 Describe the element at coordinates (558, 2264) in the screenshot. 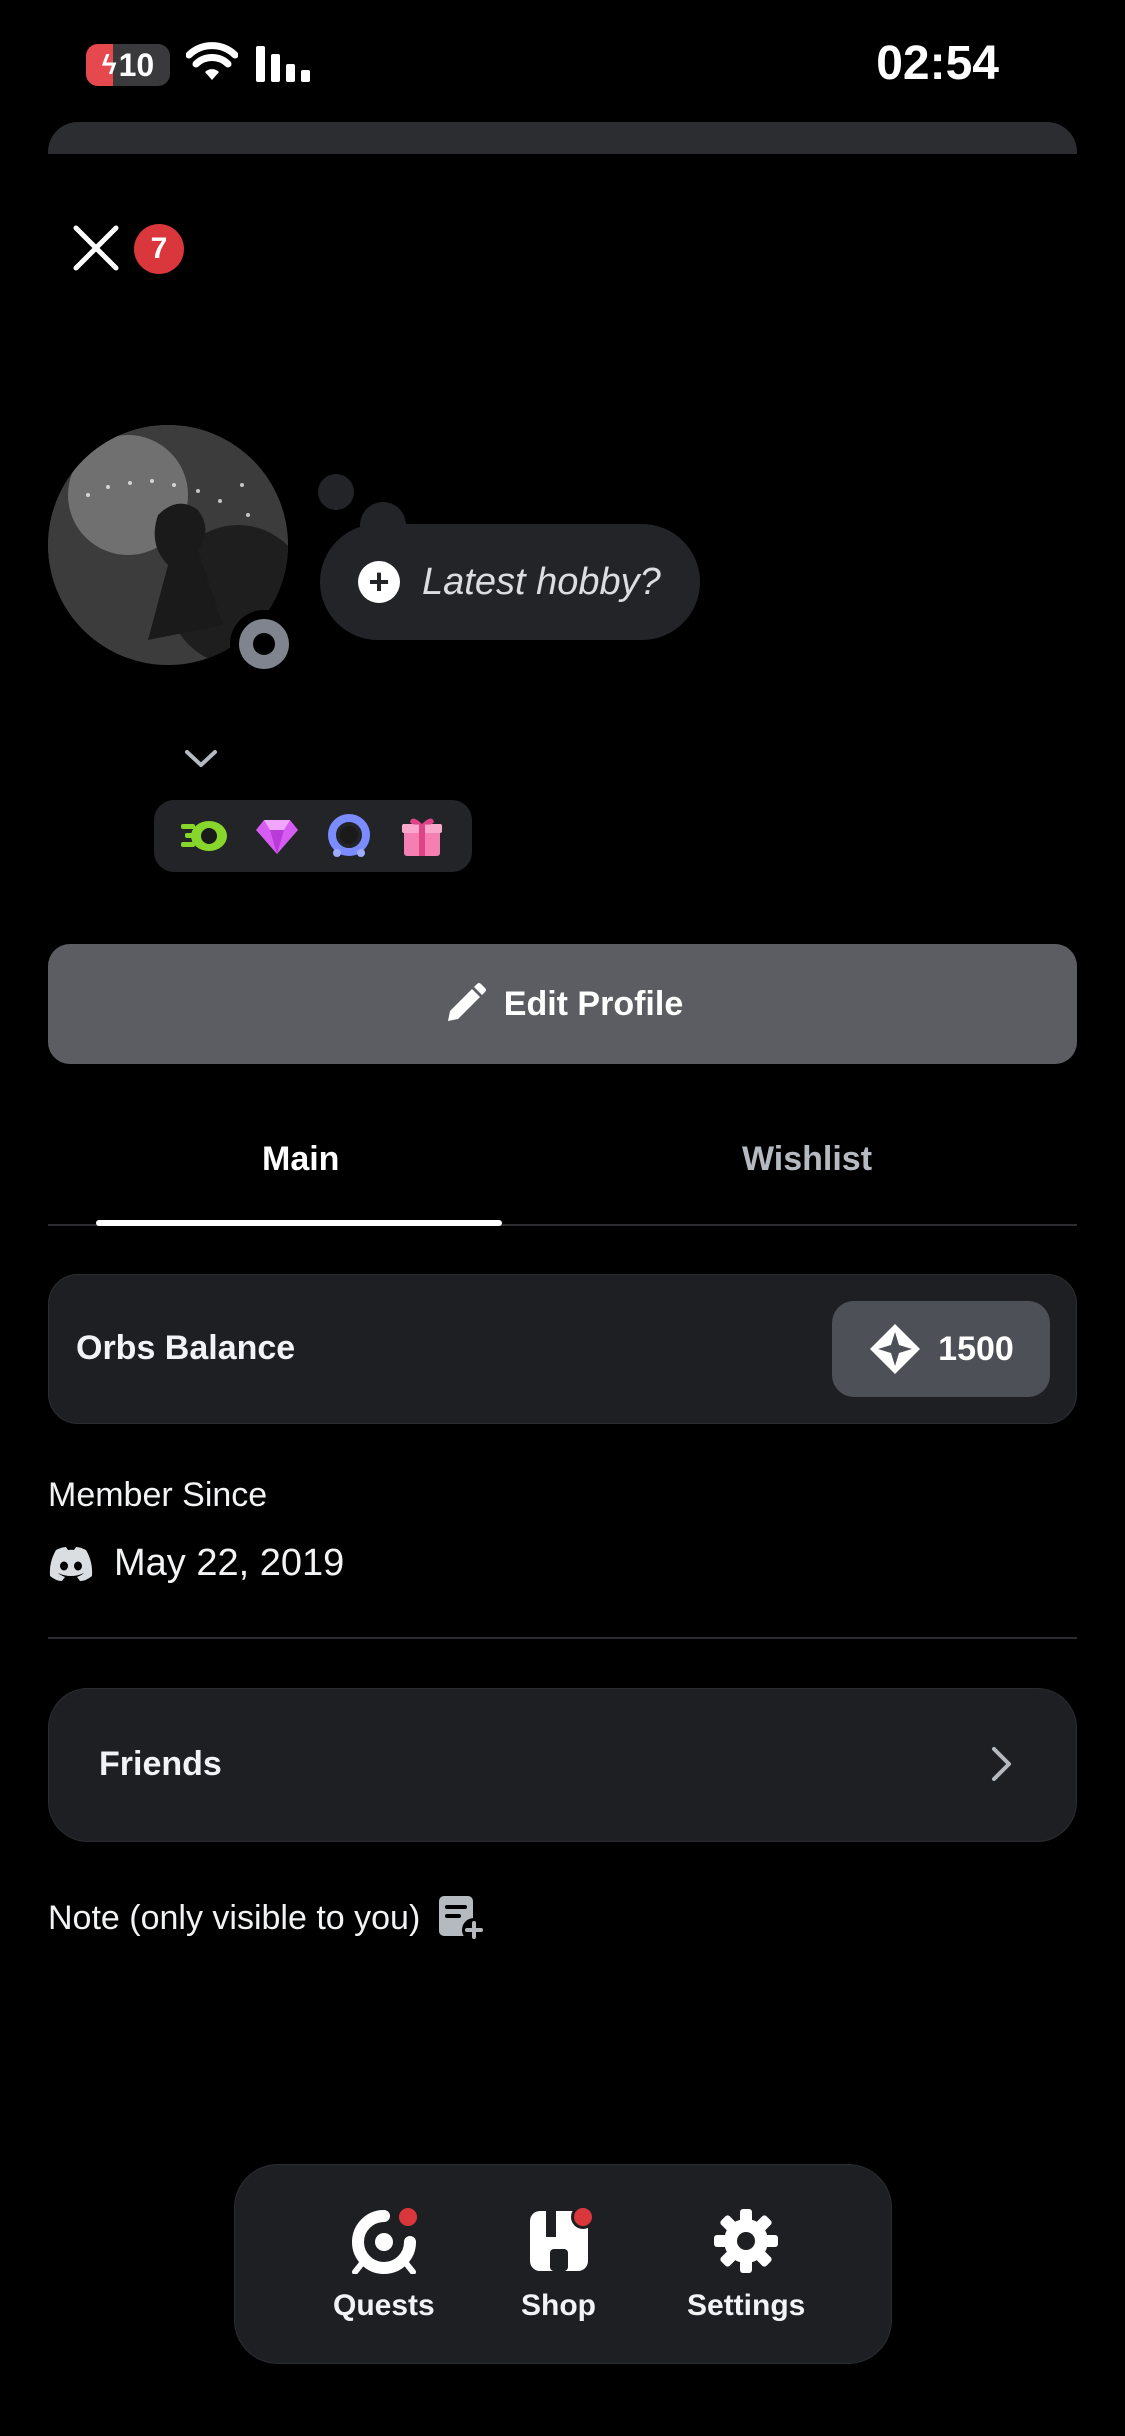

I see `tab-shop: Shop` at that location.